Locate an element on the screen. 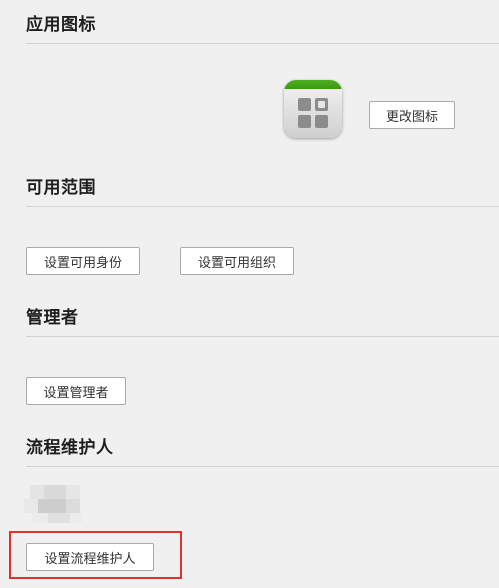 The height and width of the screenshot is (588, 499). section-title-maintainer: 流程维护人 is located at coordinates (70, 448).